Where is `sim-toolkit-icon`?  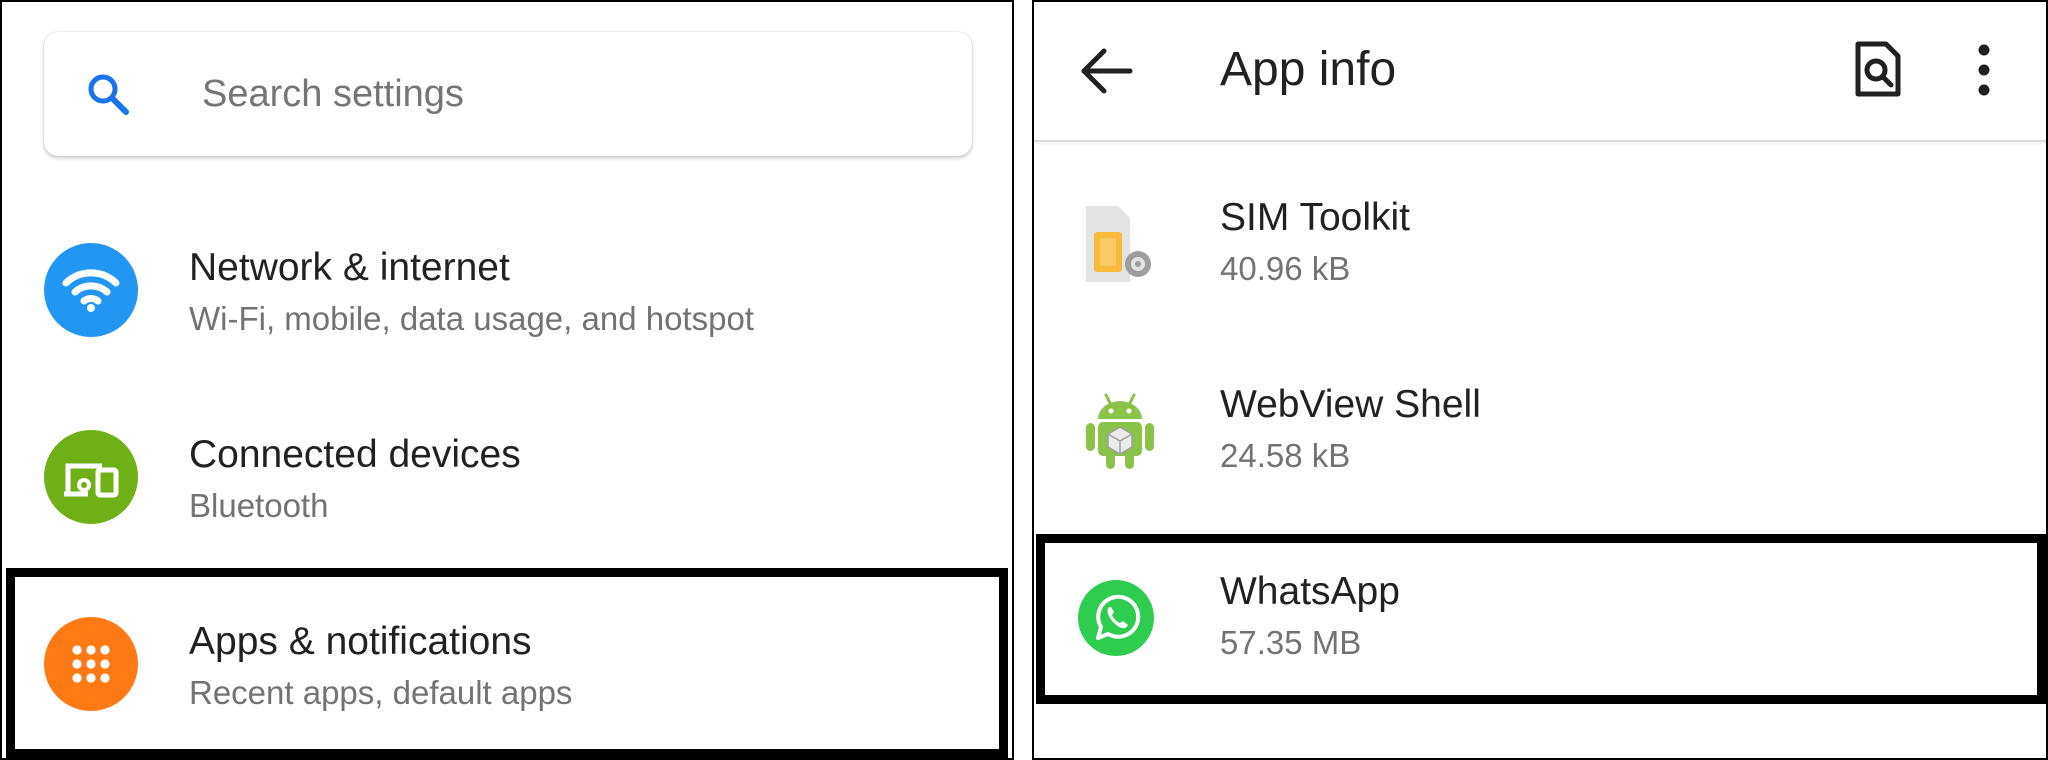 sim-toolkit-icon is located at coordinates (1118, 244).